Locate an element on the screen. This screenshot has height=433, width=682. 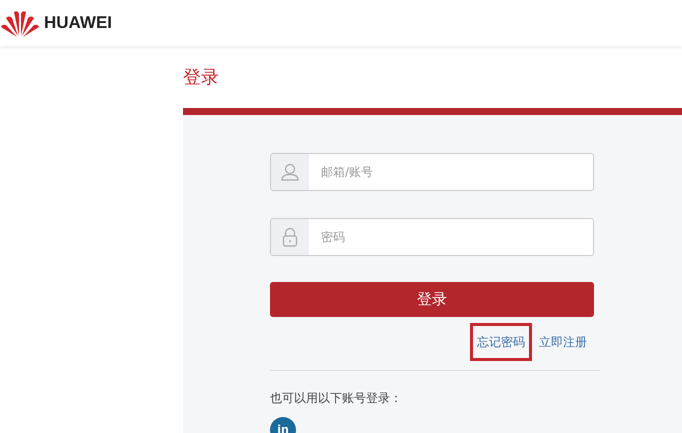
alt-login-label: 也可以用以下账号登录： is located at coordinates (336, 398).